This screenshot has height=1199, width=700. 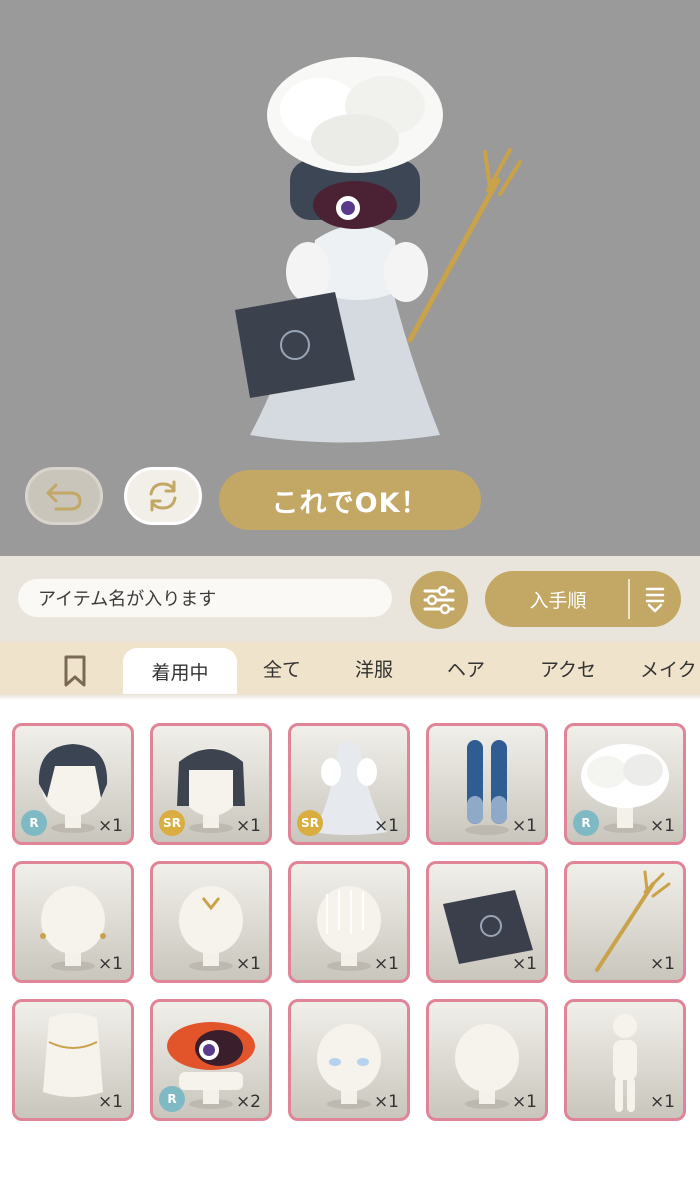 I want to click on item-search-input: アイテム名が入ります, so click(x=205, y=598).